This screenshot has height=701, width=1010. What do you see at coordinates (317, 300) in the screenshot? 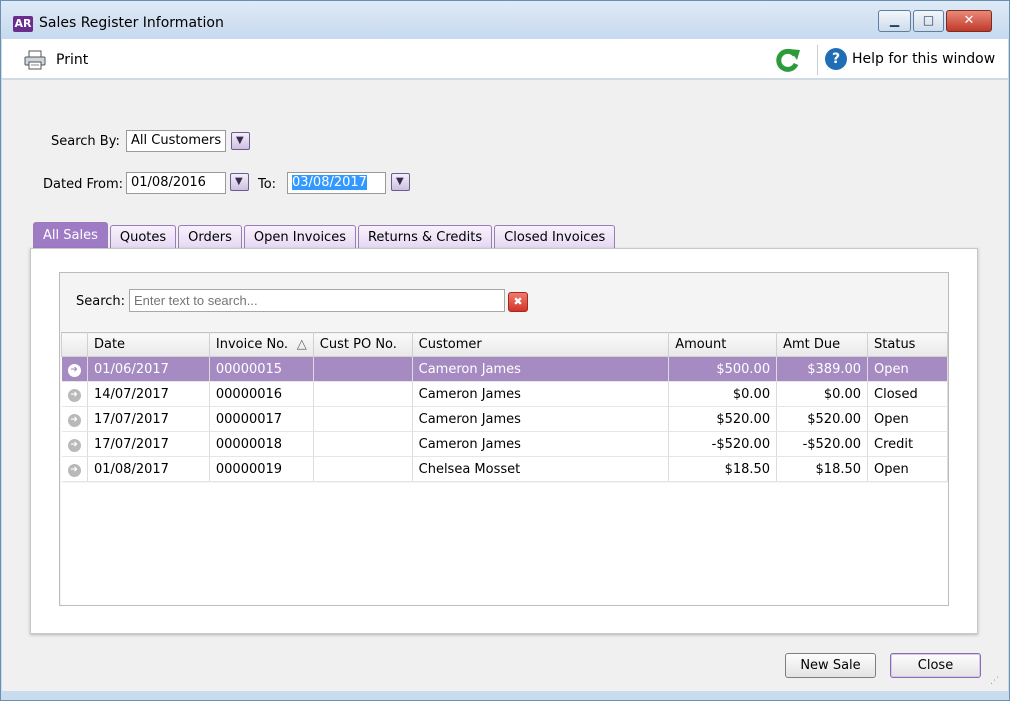
I see `search-input` at bounding box center [317, 300].